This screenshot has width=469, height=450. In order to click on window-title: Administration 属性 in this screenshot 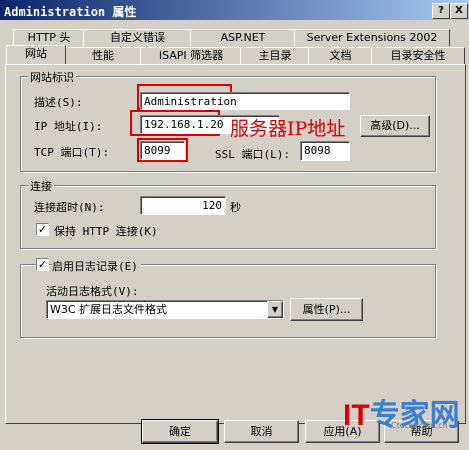, I will do `click(70, 12)`.